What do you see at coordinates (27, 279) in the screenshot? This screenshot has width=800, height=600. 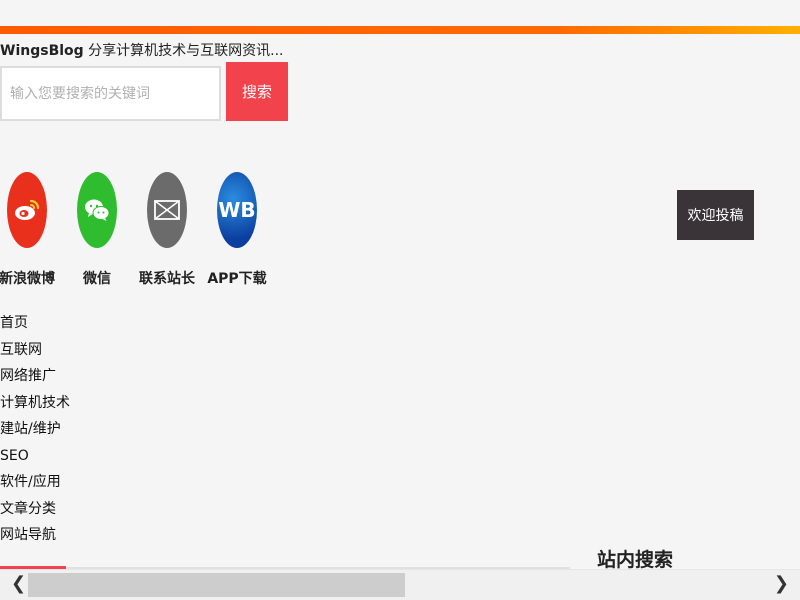 I see `social-weibo-label: 新浪微博` at bounding box center [27, 279].